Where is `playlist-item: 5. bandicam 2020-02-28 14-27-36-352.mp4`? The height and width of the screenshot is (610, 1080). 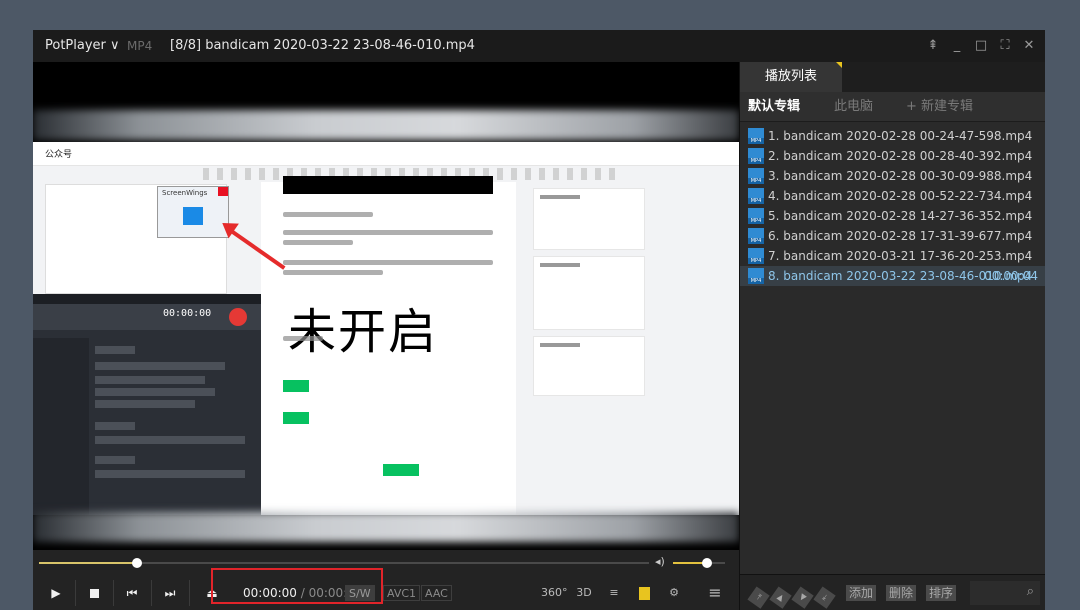
playlist-item: 5. bandicam 2020-02-28 14-27-36-352.mp4 is located at coordinates (892, 216).